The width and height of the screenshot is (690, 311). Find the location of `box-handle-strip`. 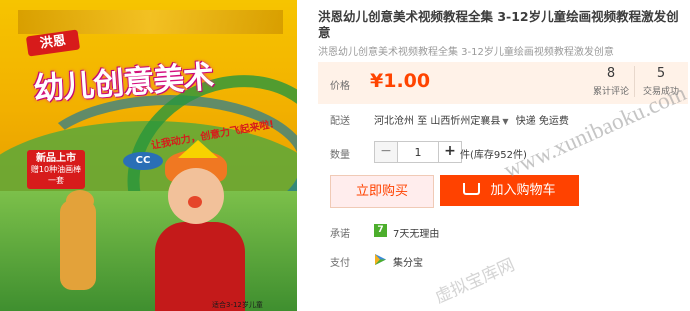

box-handle-strip is located at coordinates (150, 22).